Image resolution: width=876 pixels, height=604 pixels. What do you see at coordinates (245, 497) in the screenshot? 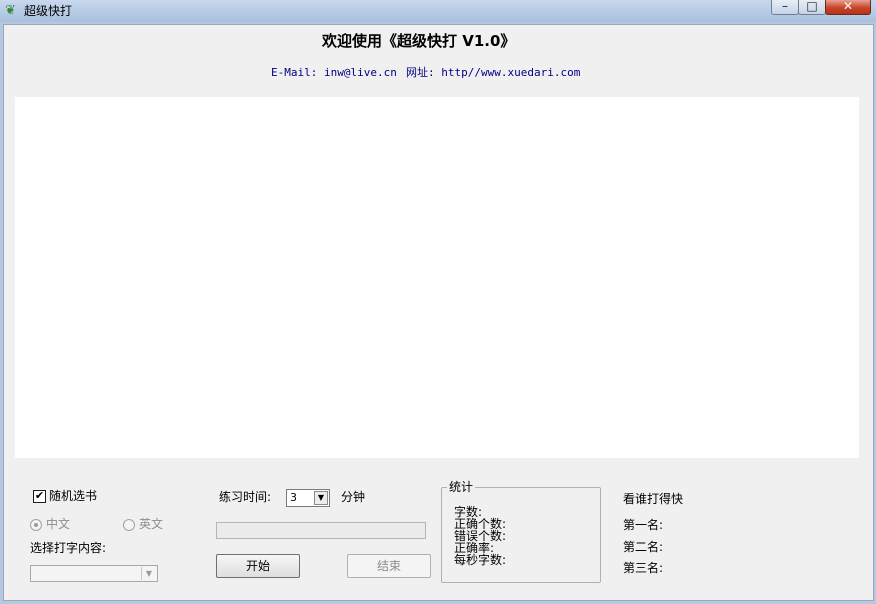
I see `practice-time-label: 练习时间:` at bounding box center [245, 497].